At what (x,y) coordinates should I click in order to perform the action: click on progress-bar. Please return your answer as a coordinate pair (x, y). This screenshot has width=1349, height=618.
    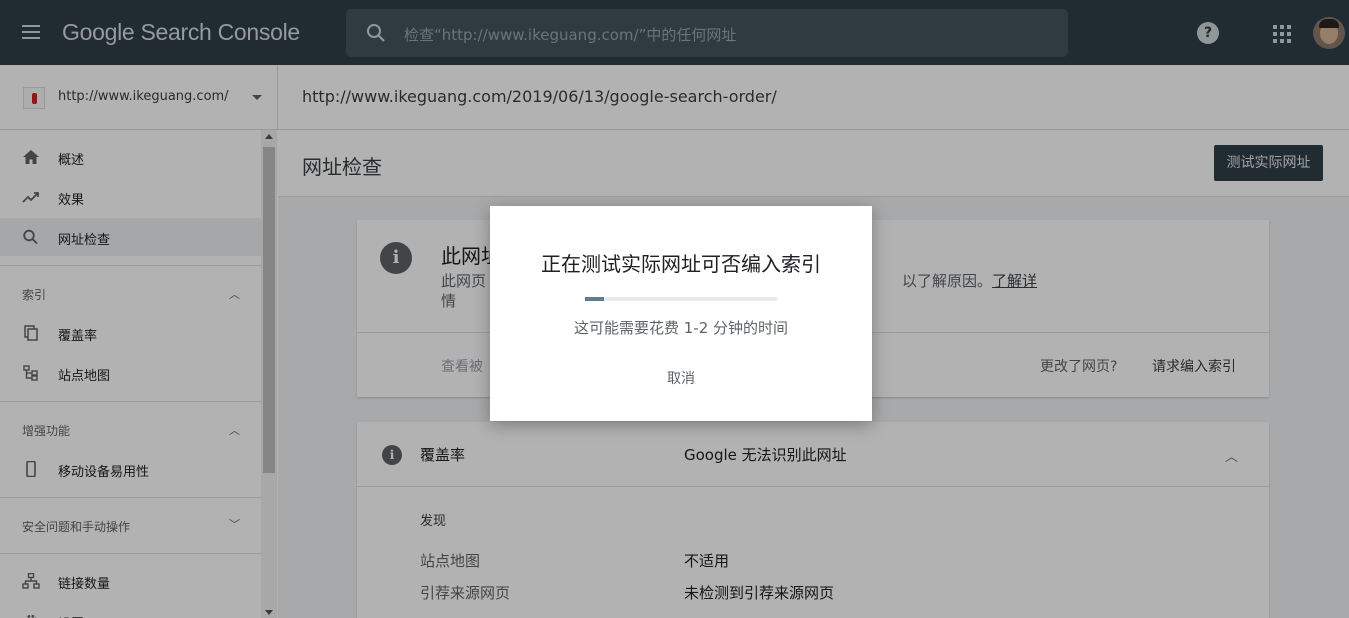
    Looking at the image, I should click on (681, 299).